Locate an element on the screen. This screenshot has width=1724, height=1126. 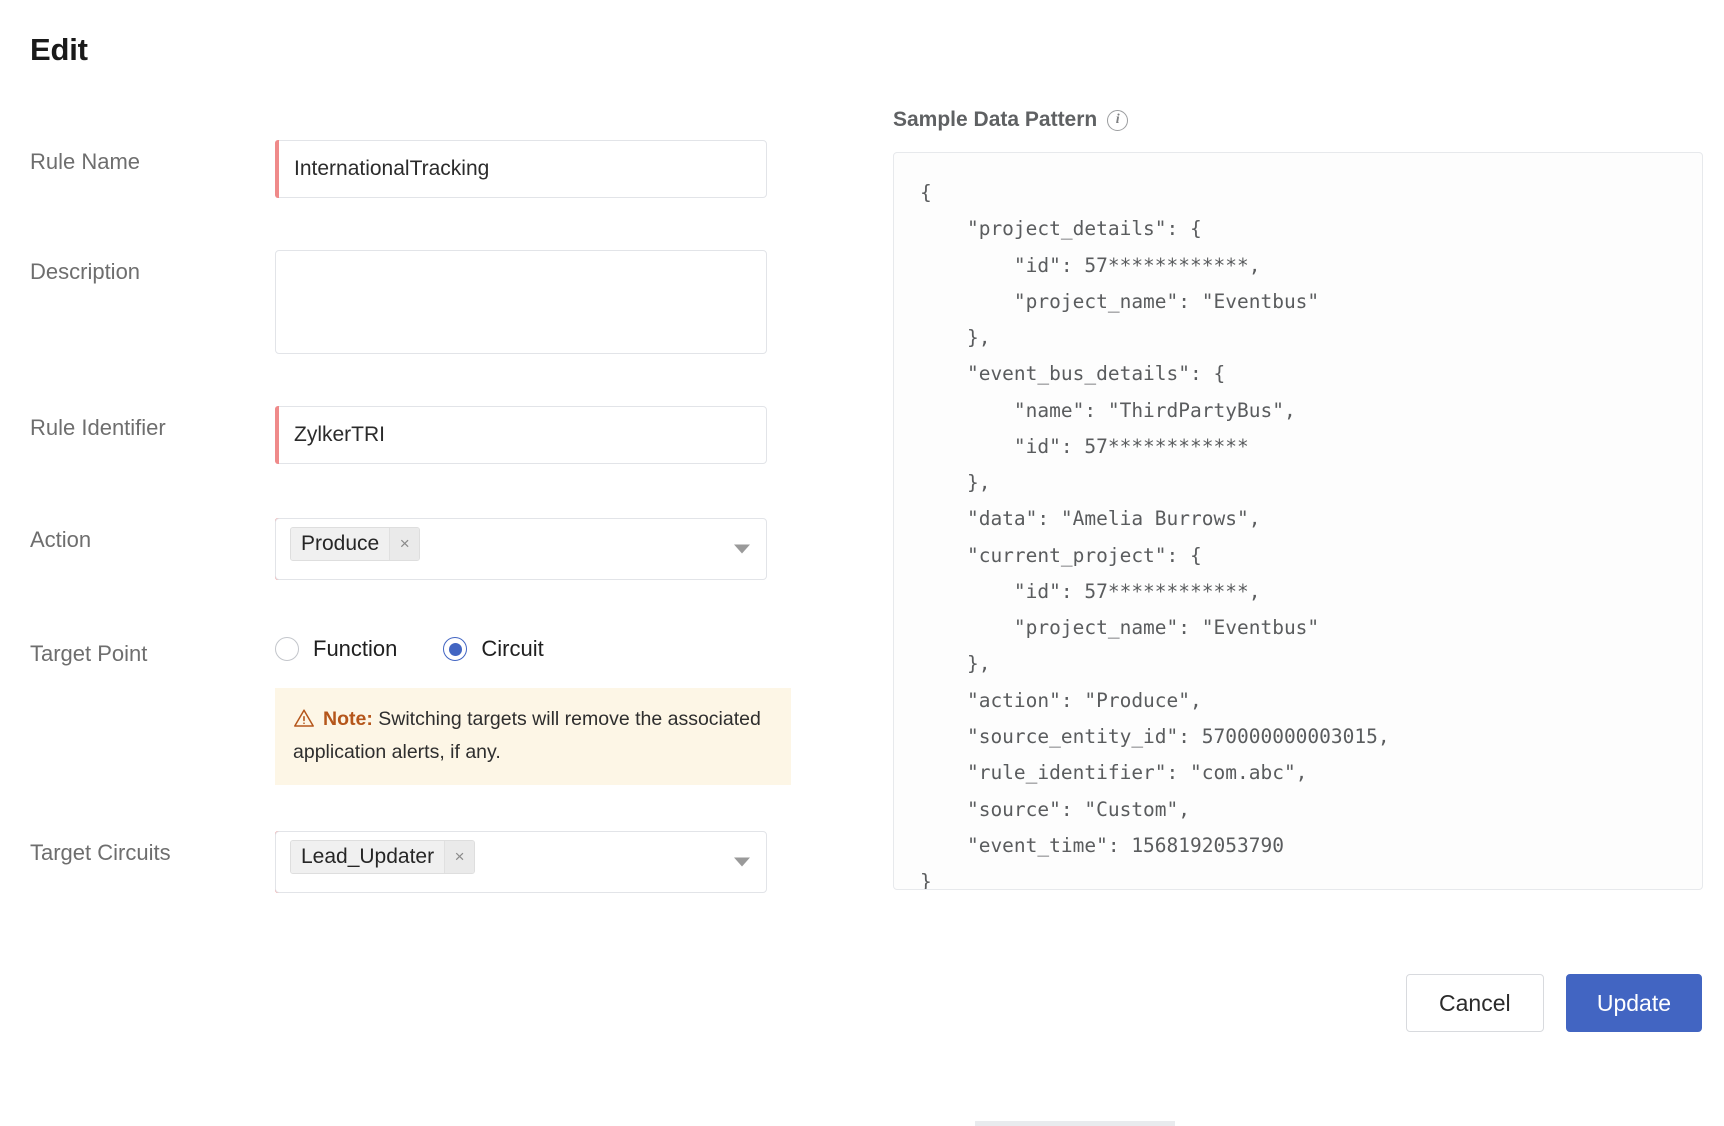
target-point-label: Target Point is located at coordinates (89, 653).